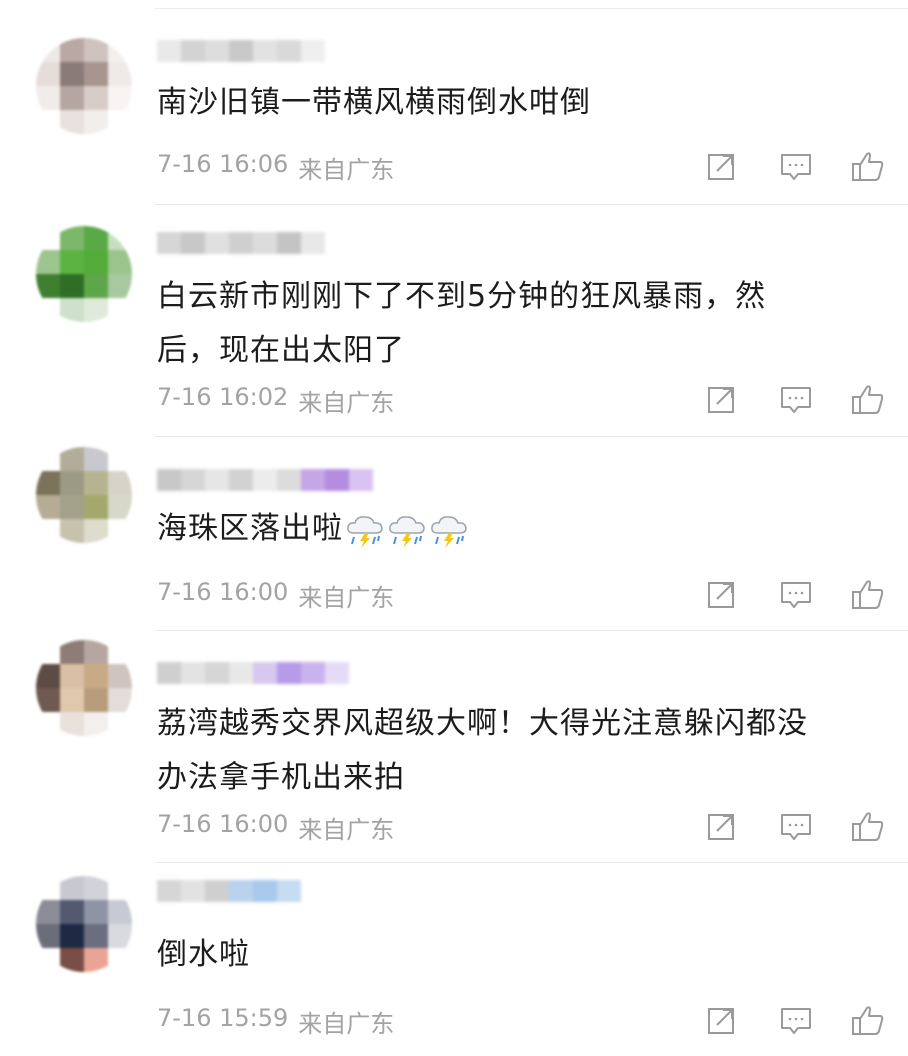 Image resolution: width=908 pixels, height=1056 pixels. I want to click on comment-text-line: 荔湾越秀交界风超级大啊！大得光注意躲闪都没, so click(482, 723).